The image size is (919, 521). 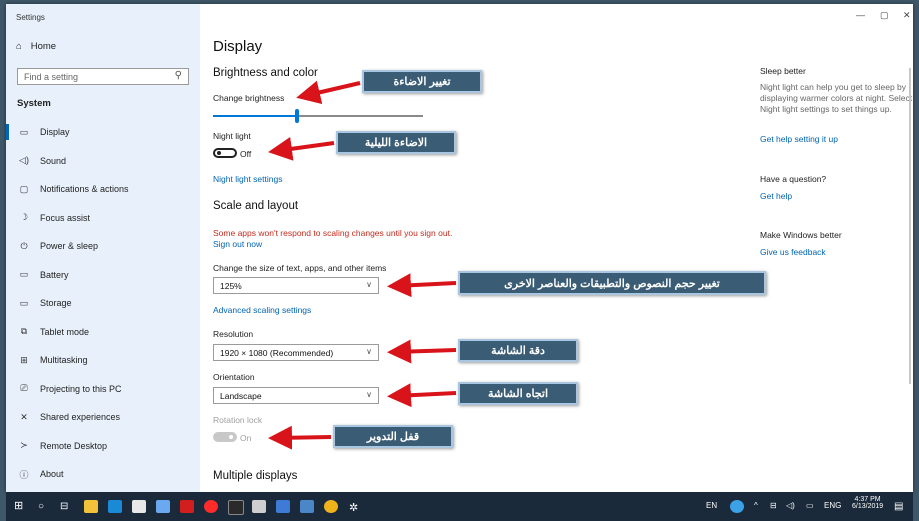 What do you see at coordinates (246, 438) in the screenshot?
I see `rotation-lock-state: On` at bounding box center [246, 438].